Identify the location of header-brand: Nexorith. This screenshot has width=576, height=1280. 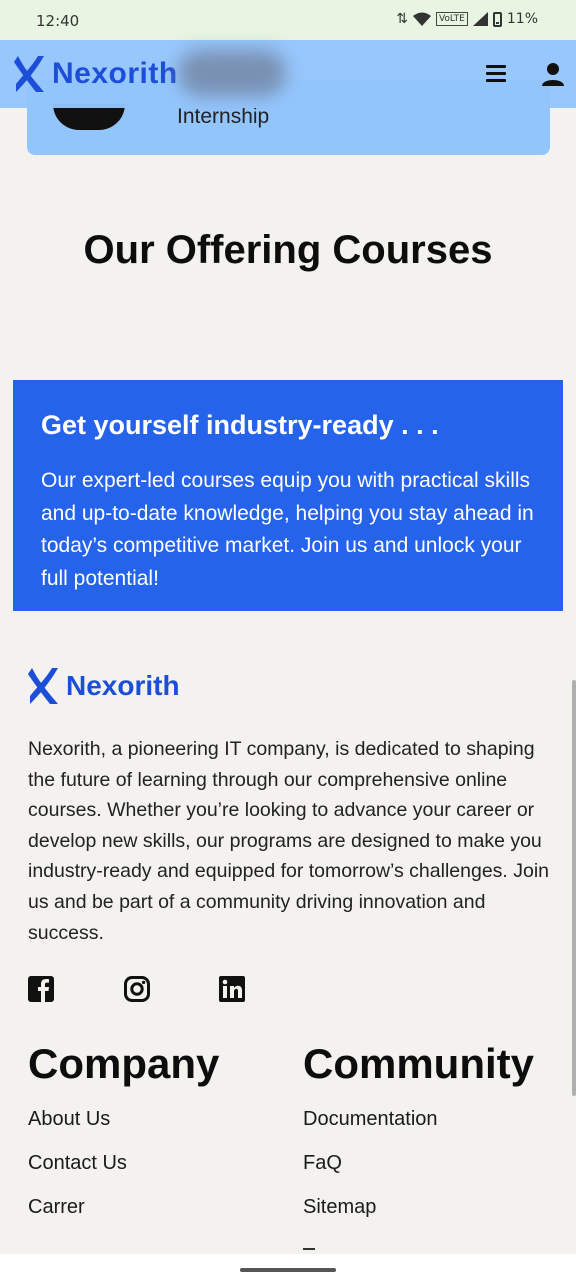
(115, 73).